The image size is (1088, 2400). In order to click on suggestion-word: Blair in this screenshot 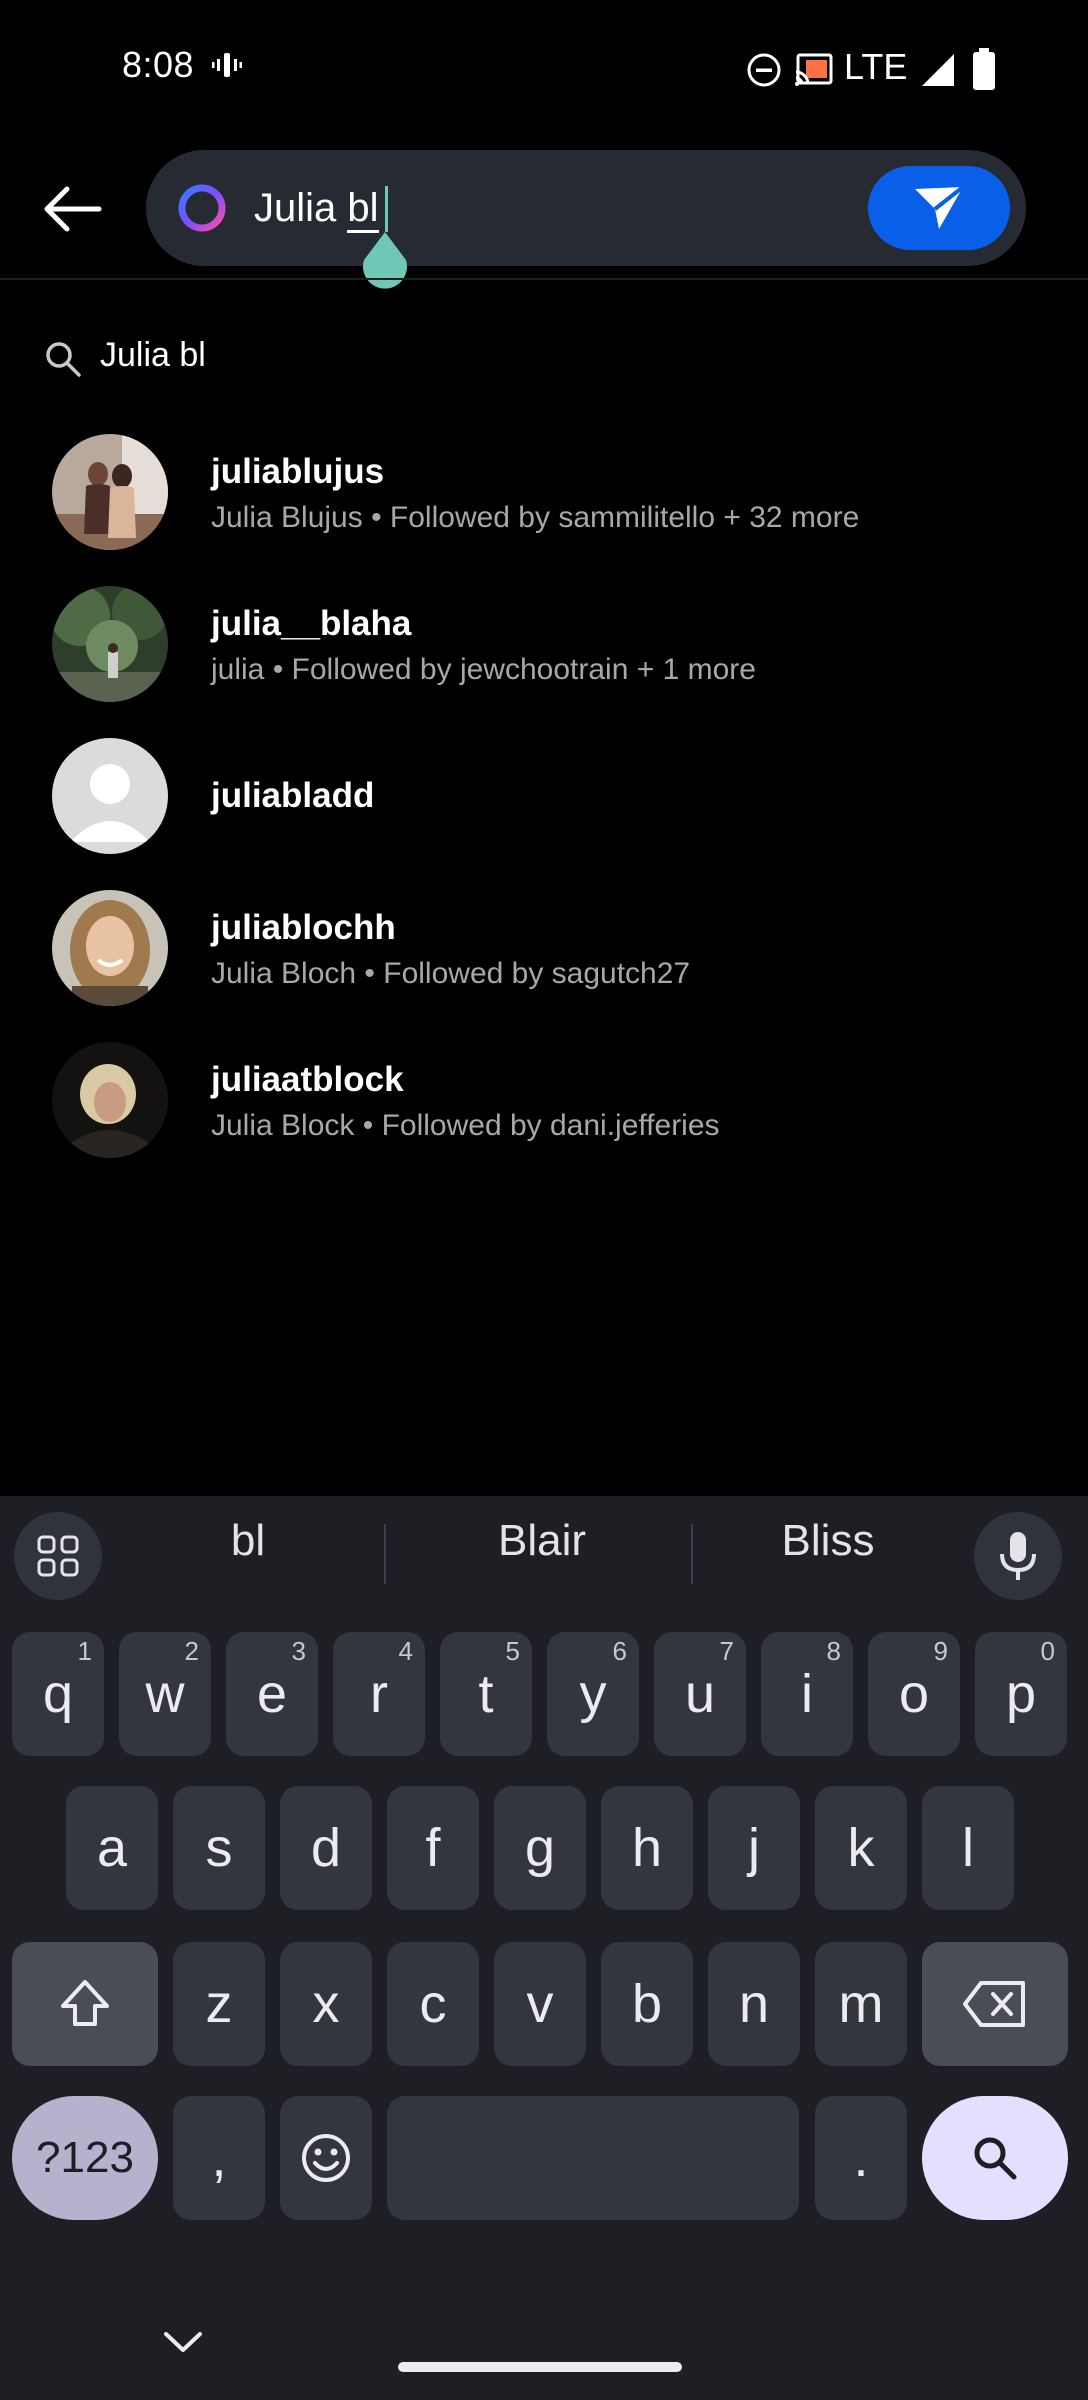, I will do `click(542, 1541)`.